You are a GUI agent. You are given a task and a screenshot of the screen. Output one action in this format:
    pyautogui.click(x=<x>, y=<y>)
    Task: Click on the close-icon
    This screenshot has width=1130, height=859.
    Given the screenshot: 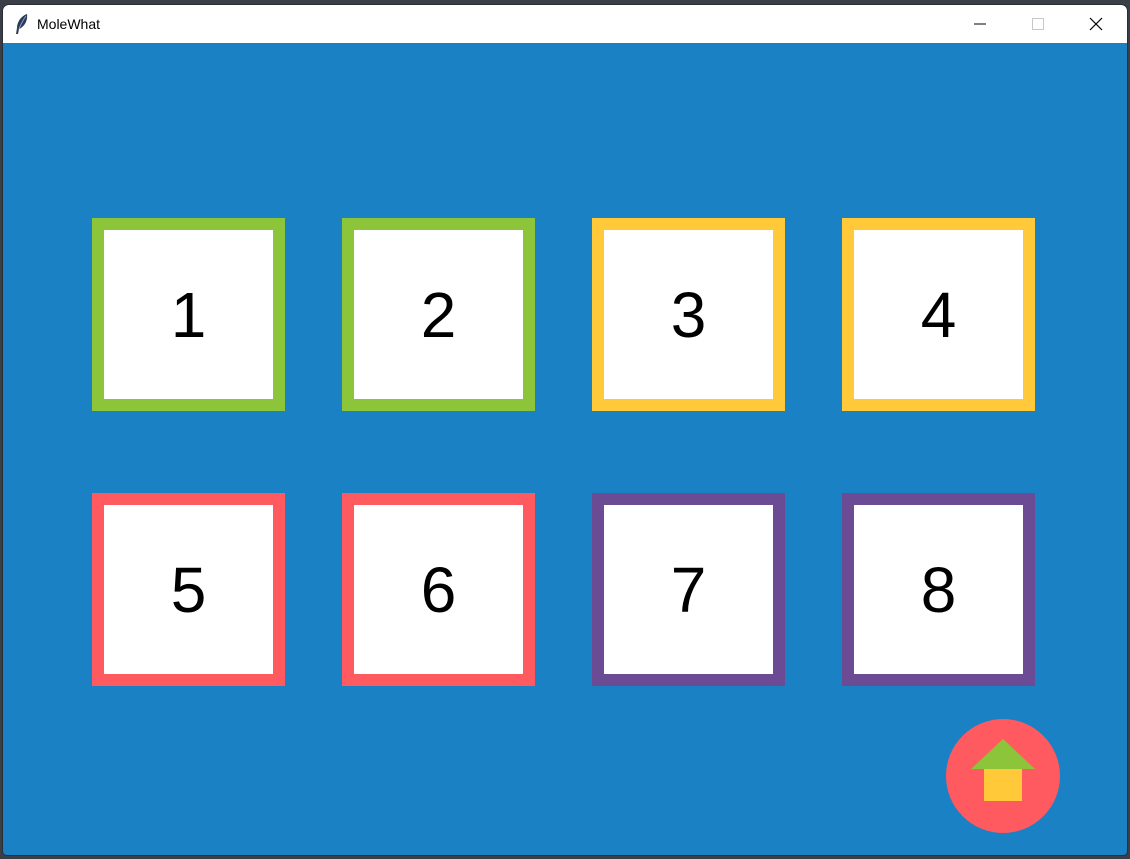 What is the action you would take?
    pyautogui.click(x=1096, y=24)
    